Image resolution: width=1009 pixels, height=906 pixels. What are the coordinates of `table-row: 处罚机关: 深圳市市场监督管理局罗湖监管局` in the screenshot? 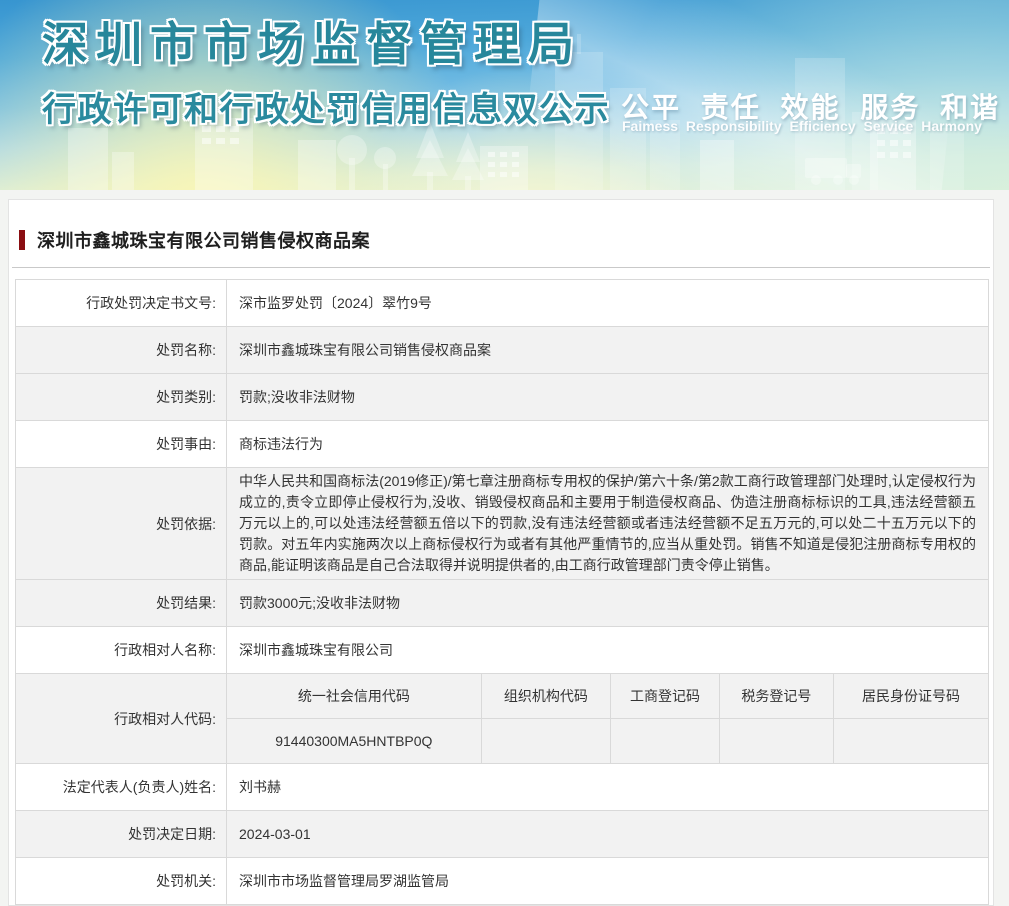 It's located at (502, 881).